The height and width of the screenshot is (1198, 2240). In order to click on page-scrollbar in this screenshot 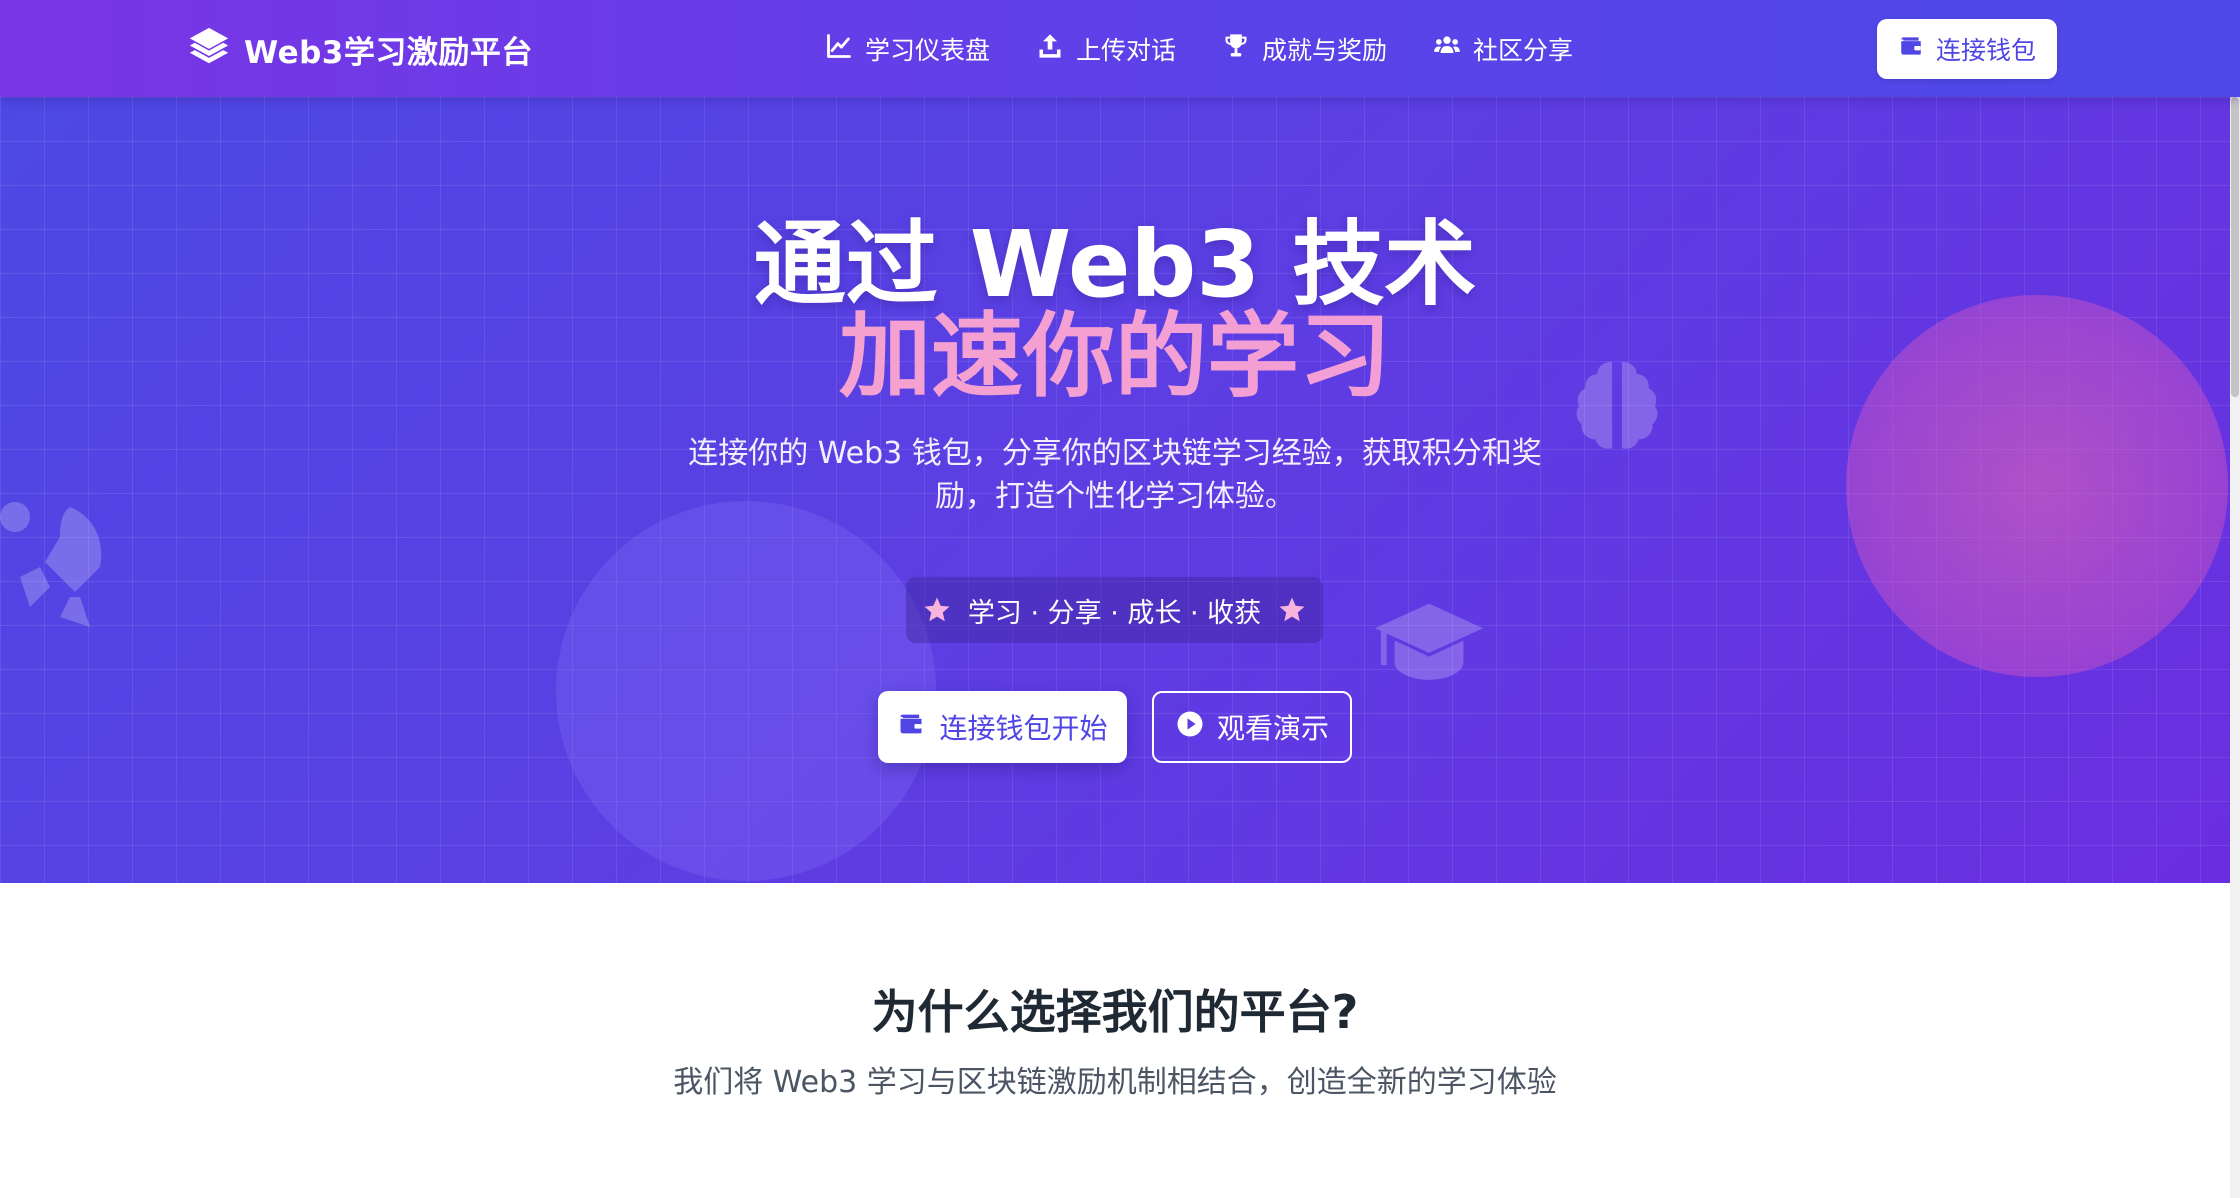, I will do `click(2235, 647)`.